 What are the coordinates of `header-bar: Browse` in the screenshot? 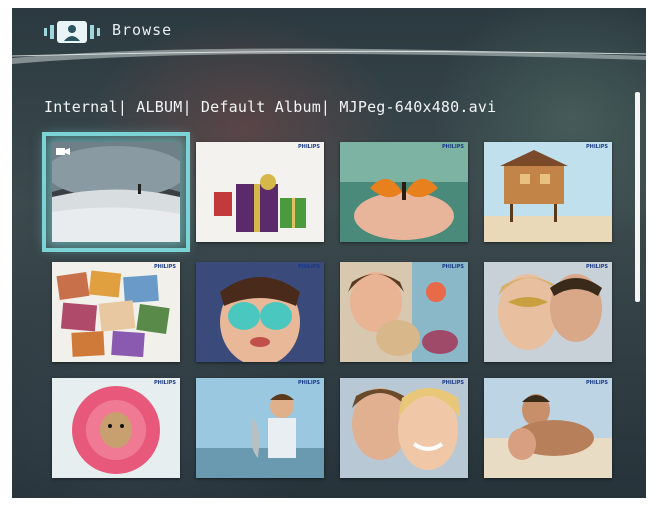 It's located at (329, 36).